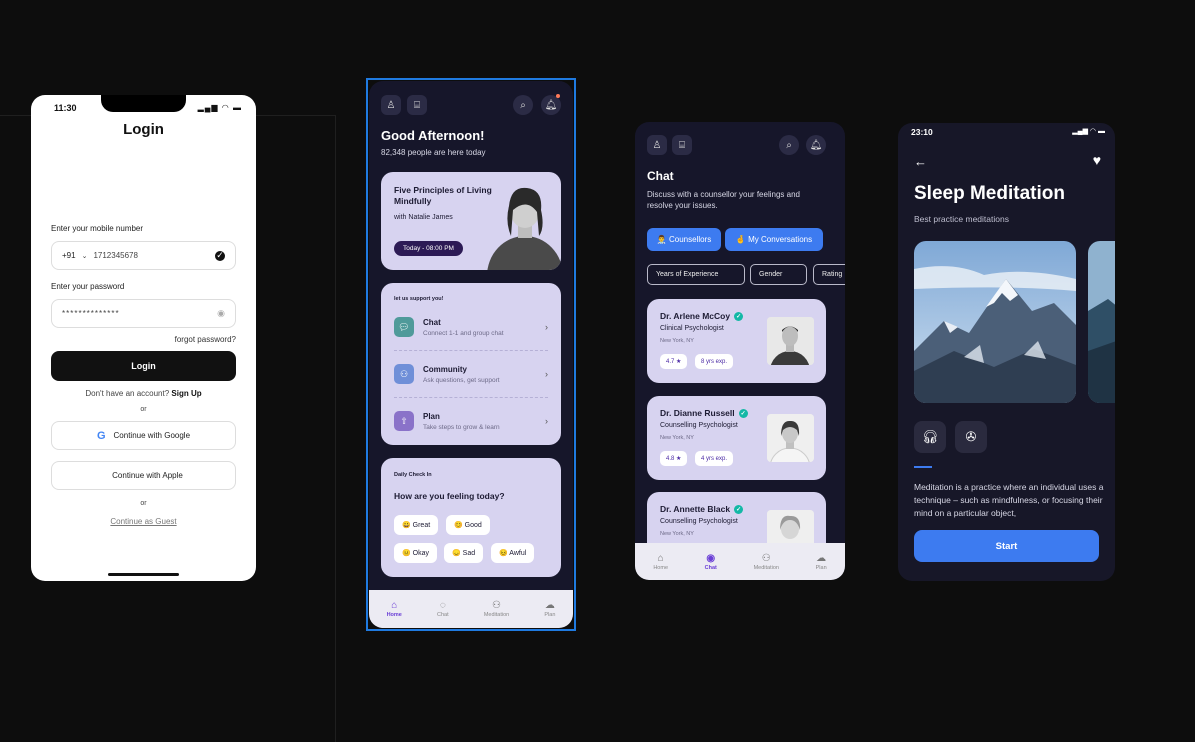 This screenshot has height=742, width=1195. I want to click on check-icon: ✓, so click(220, 255).